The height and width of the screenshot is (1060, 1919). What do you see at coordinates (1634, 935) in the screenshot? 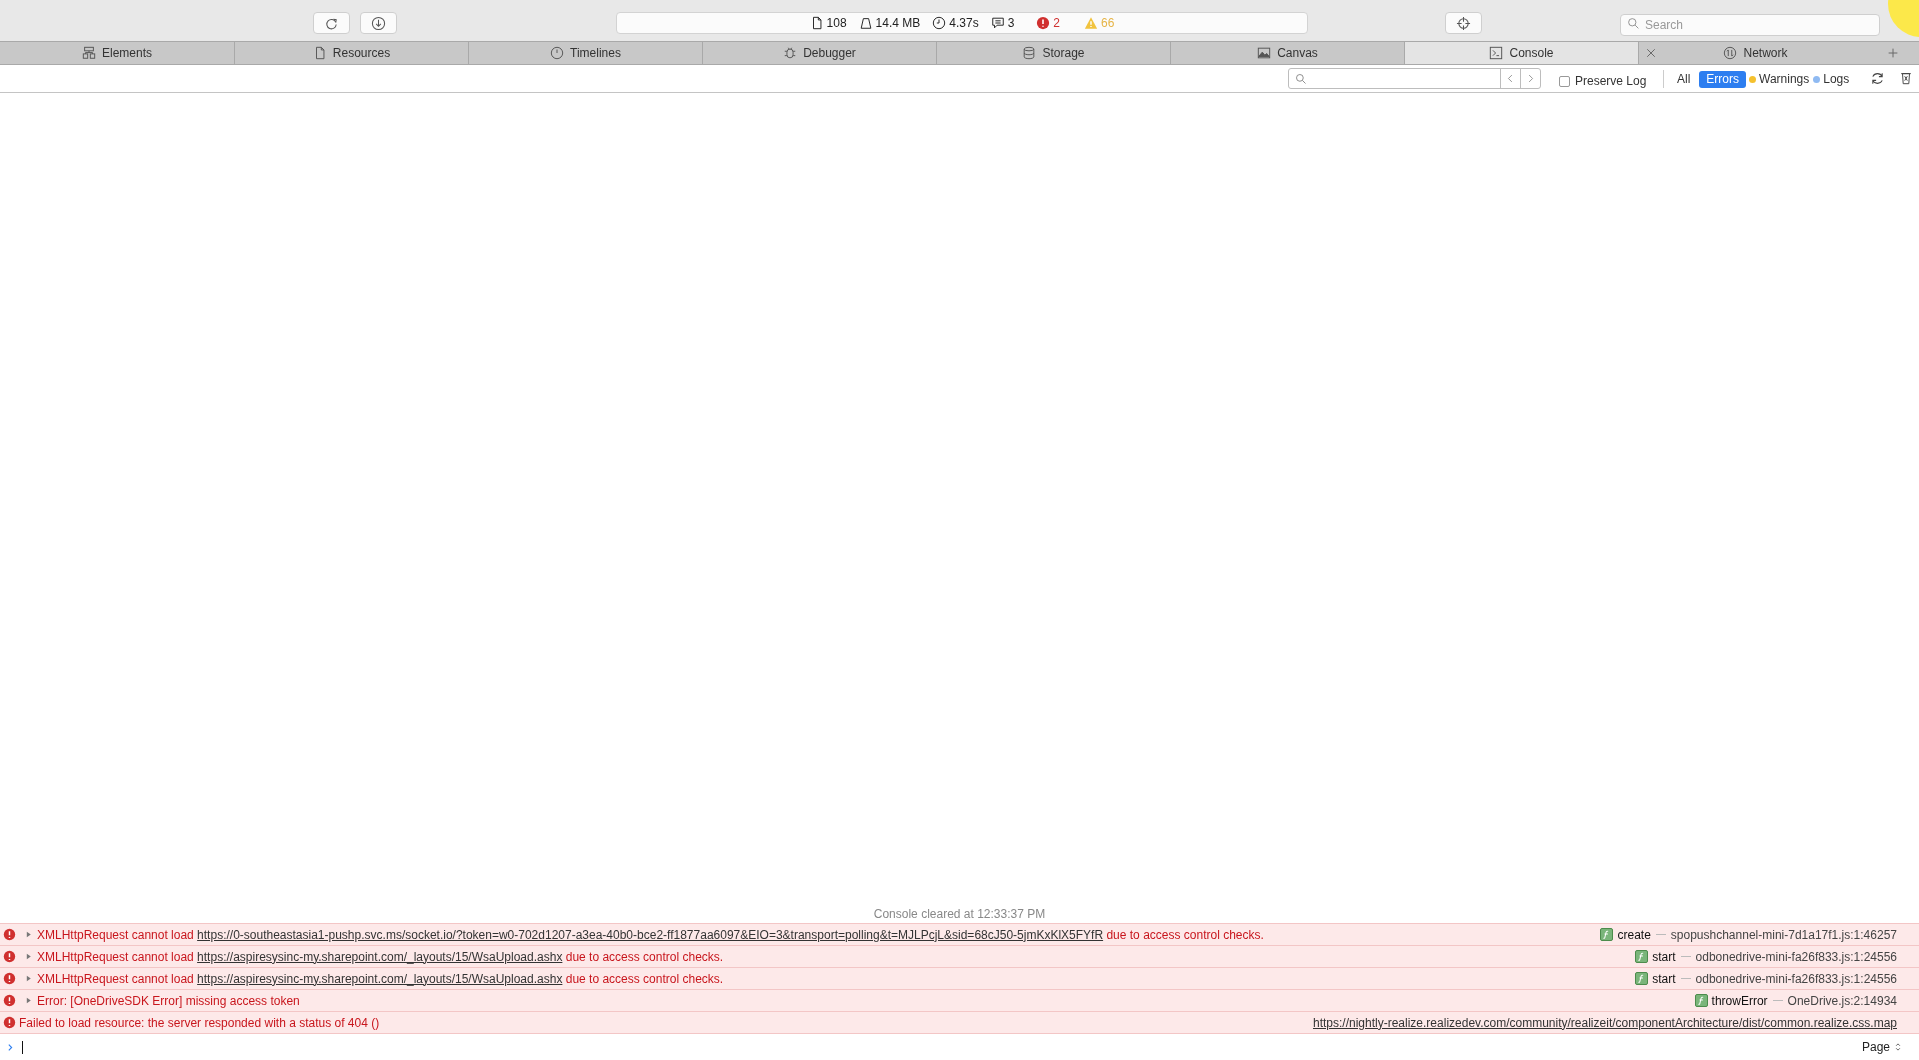
I see `function-name: create` at bounding box center [1634, 935].